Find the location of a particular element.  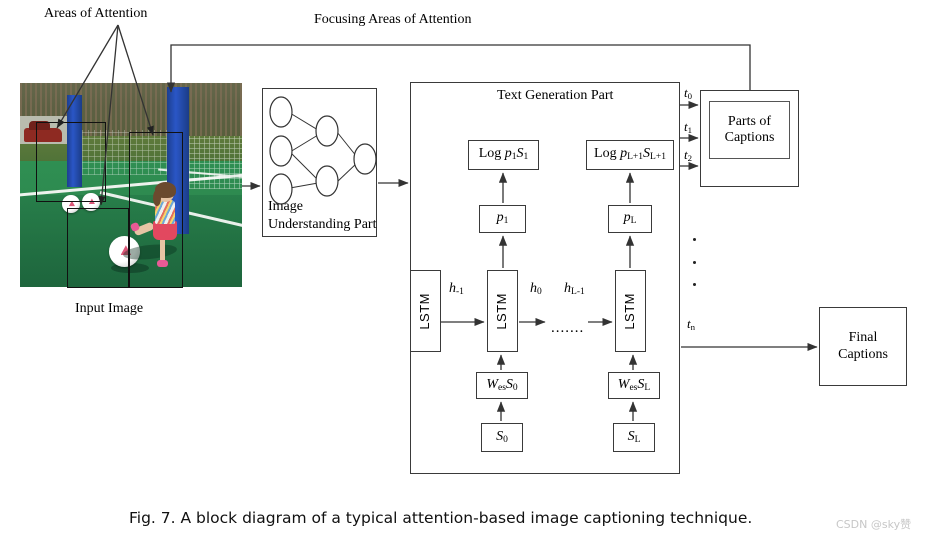

lstm-box-first-step: LSTM is located at coordinates (502, 311).